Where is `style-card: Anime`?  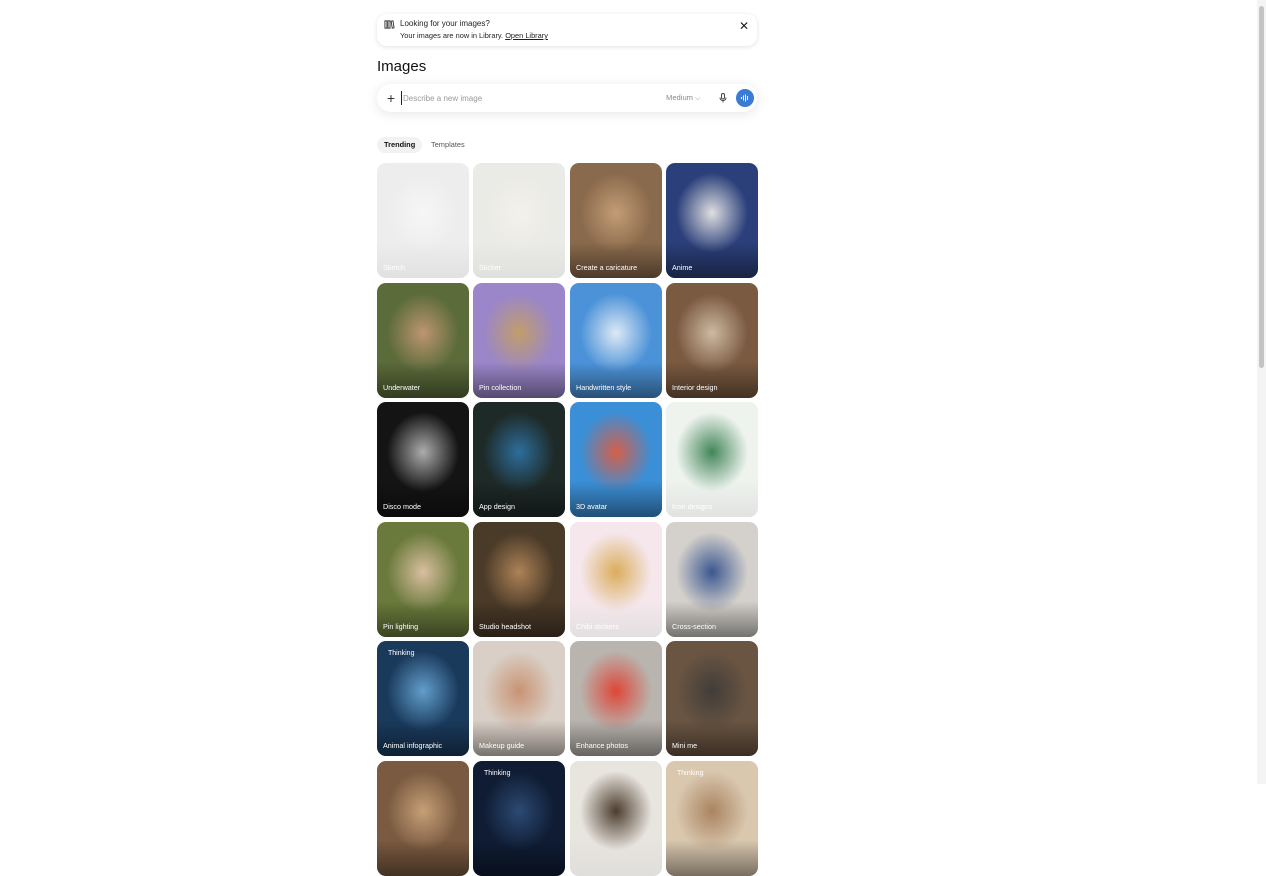 style-card: Anime is located at coordinates (712, 220).